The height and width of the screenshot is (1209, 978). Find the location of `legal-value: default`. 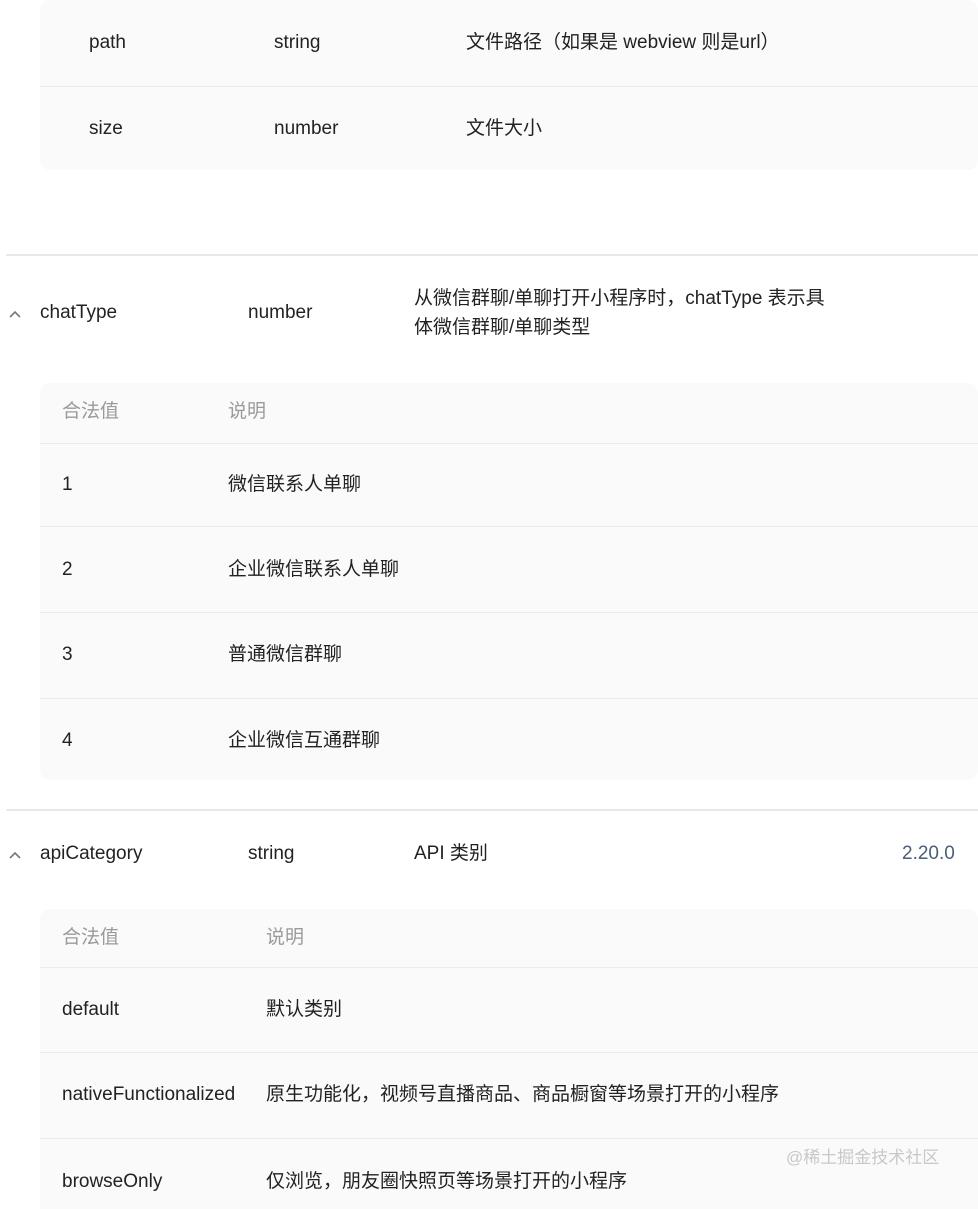

legal-value: default is located at coordinates (91, 1009).